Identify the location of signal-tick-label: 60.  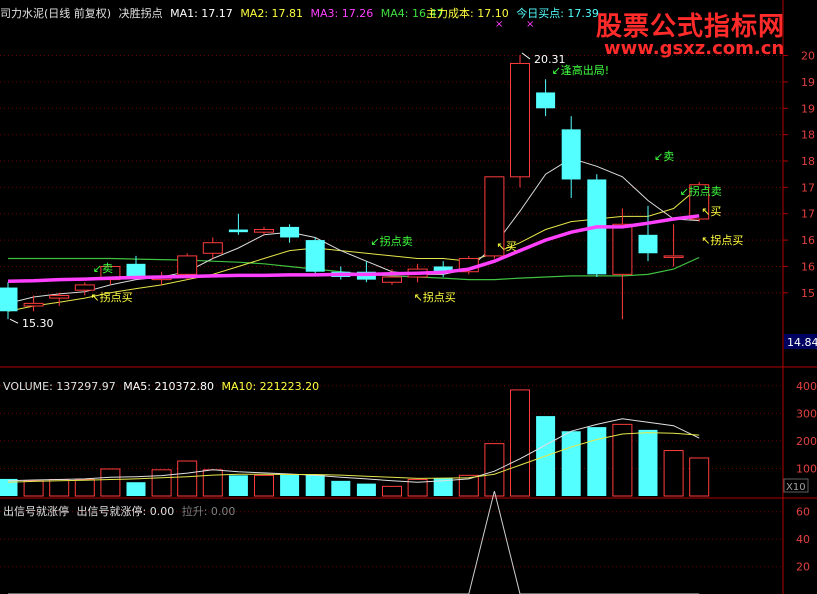
(803, 512).